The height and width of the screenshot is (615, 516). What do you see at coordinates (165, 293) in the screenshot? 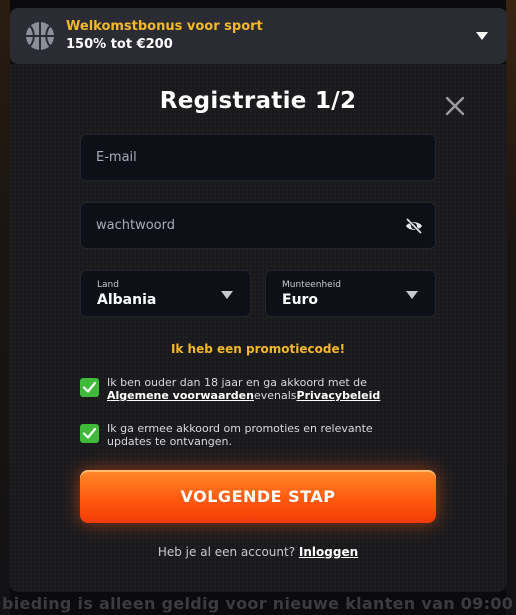
I see `country-select: Land Albania` at bounding box center [165, 293].